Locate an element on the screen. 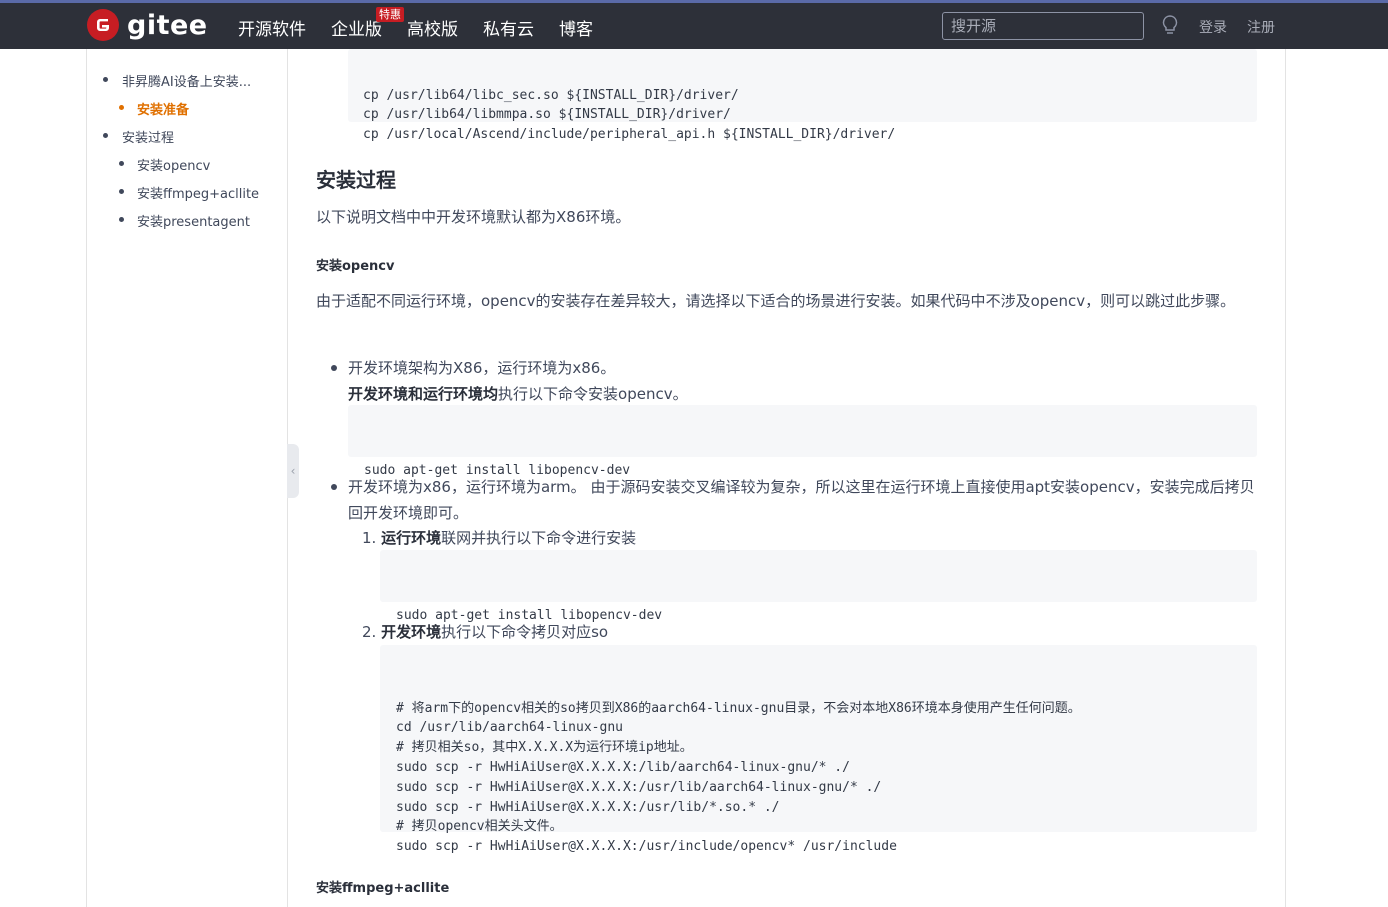 The image size is (1388, 907). nav-enterprise: 企业版 特惠 is located at coordinates (367, 23).